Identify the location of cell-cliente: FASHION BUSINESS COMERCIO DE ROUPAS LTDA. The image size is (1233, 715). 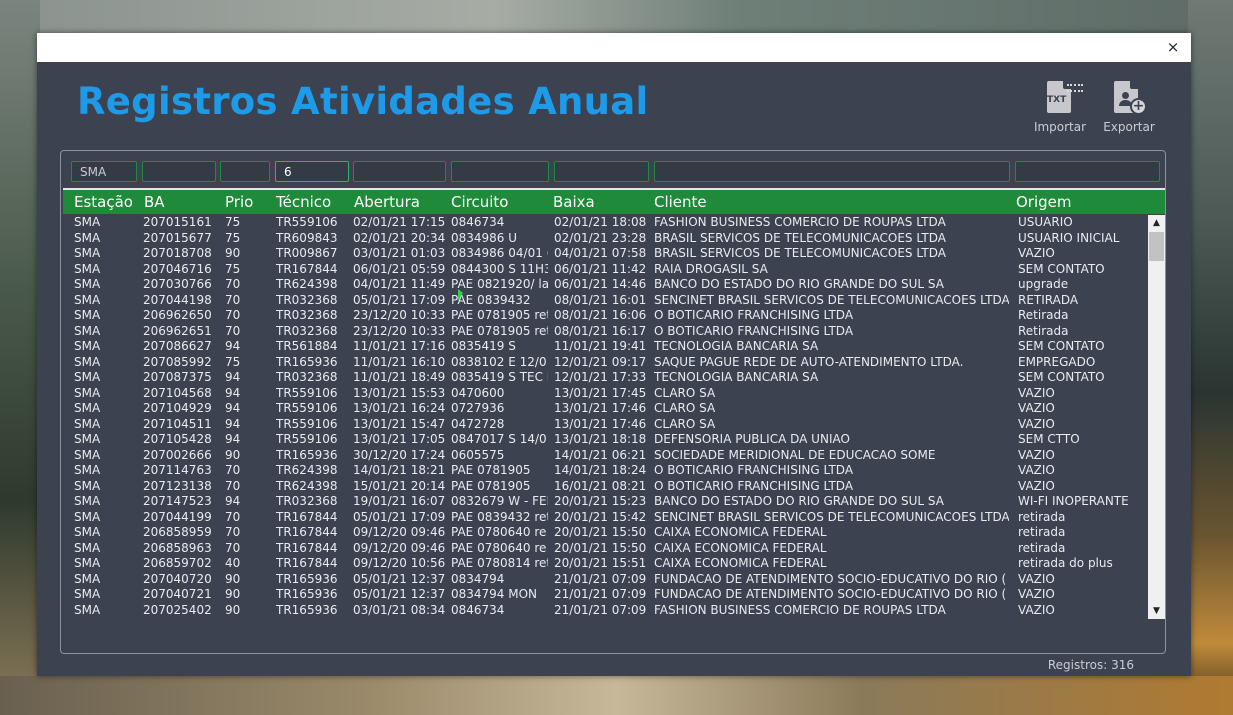
(800, 222).